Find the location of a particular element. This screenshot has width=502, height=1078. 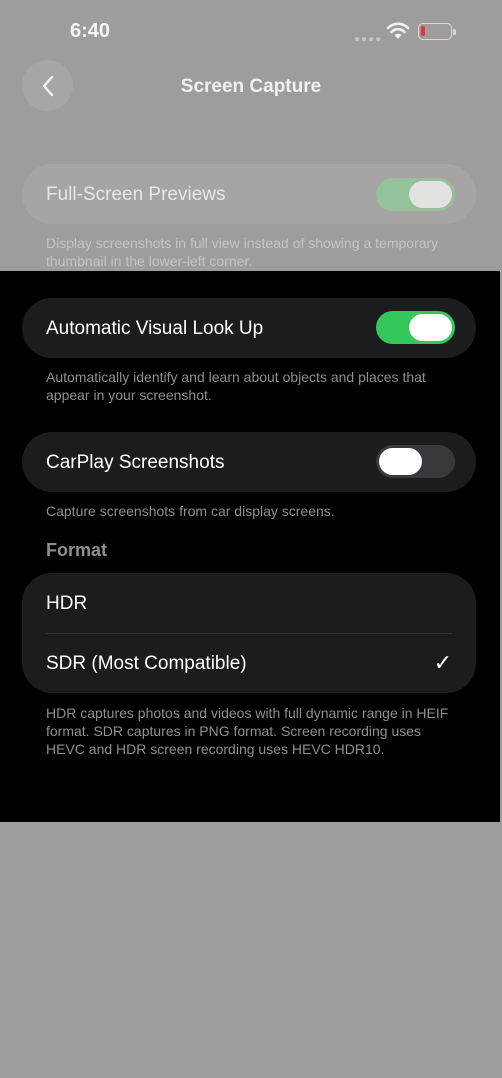

battery-icon is located at coordinates (435, 31).